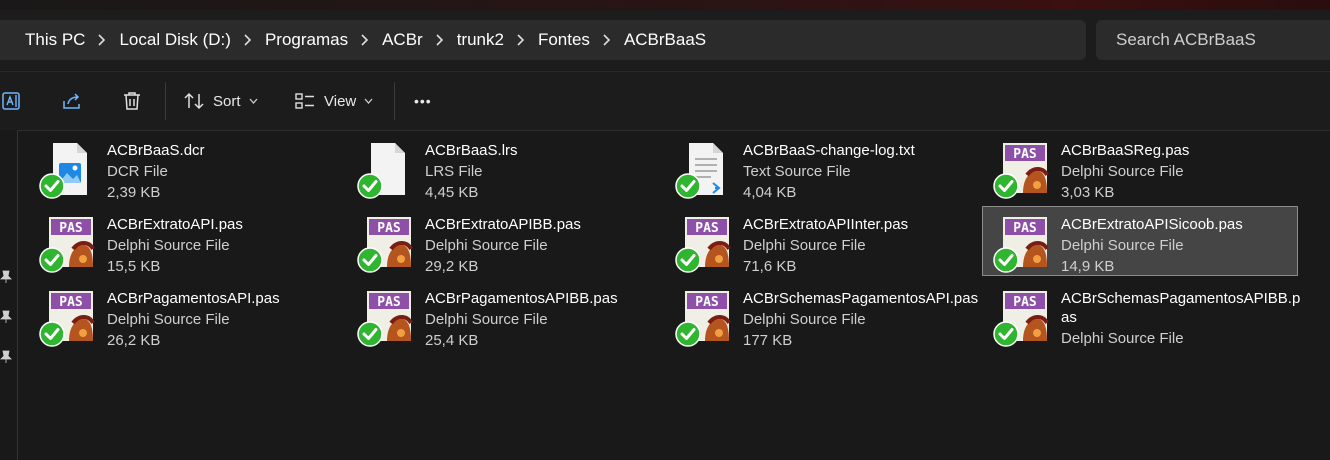 The image size is (1330, 460). I want to click on view-label: View, so click(340, 101).